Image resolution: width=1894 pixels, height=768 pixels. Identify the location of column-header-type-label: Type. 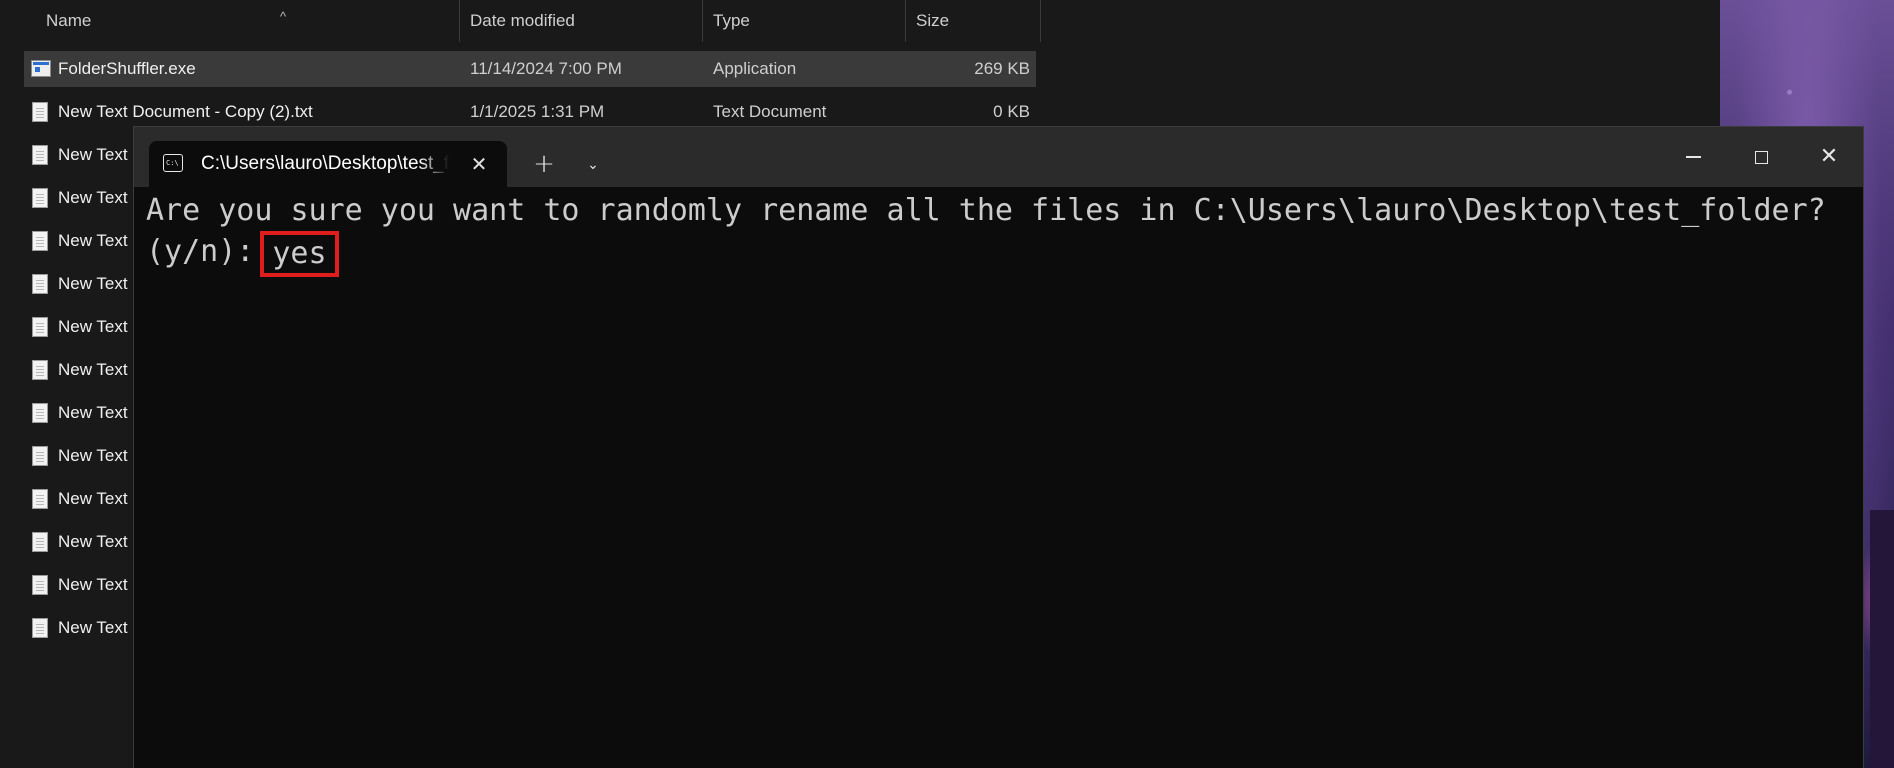
(731, 20).